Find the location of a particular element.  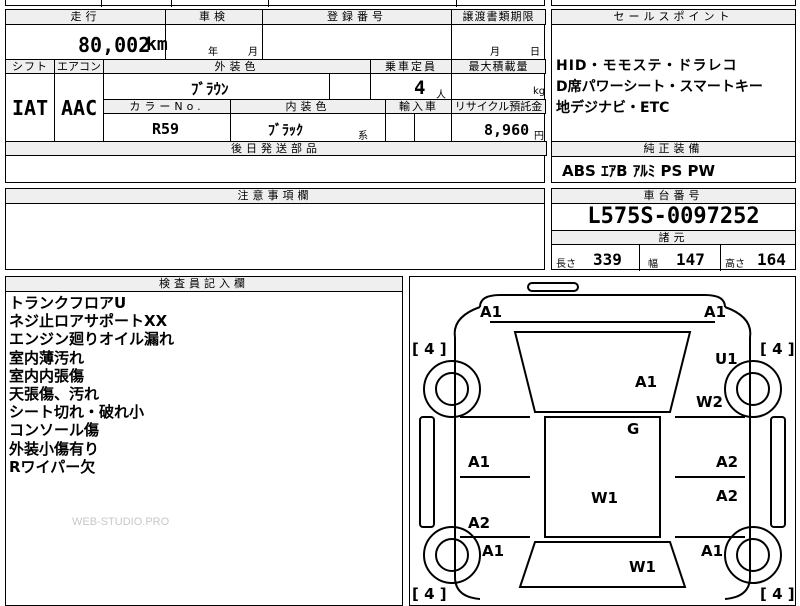

rear-right-tire-inner is located at coordinates (753, 555).